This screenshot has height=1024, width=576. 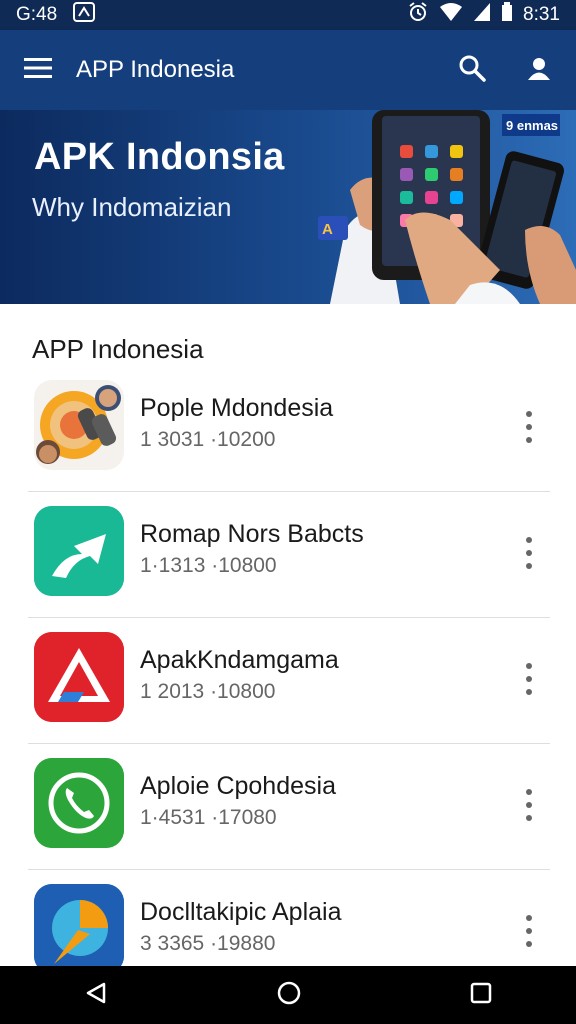 What do you see at coordinates (208, 943) in the screenshot?
I see `app-meta: 3 3365 ·19880` at bounding box center [208, 943].